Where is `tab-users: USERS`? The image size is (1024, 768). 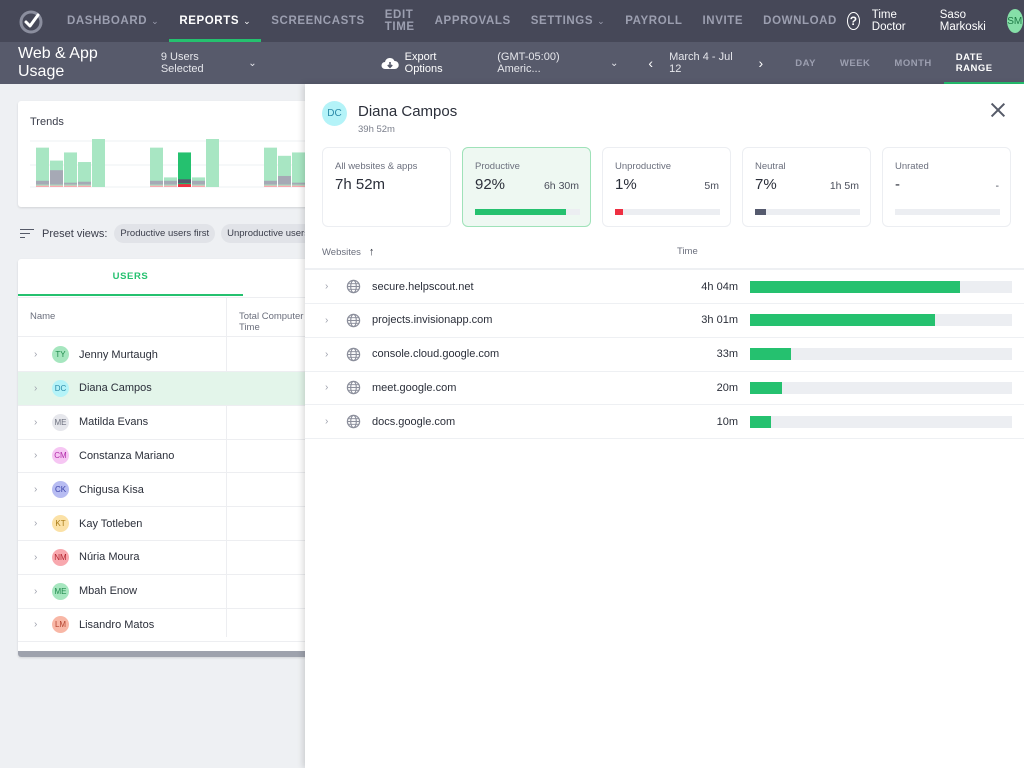 tab-users: USERS is located at coordinates (130, 277).